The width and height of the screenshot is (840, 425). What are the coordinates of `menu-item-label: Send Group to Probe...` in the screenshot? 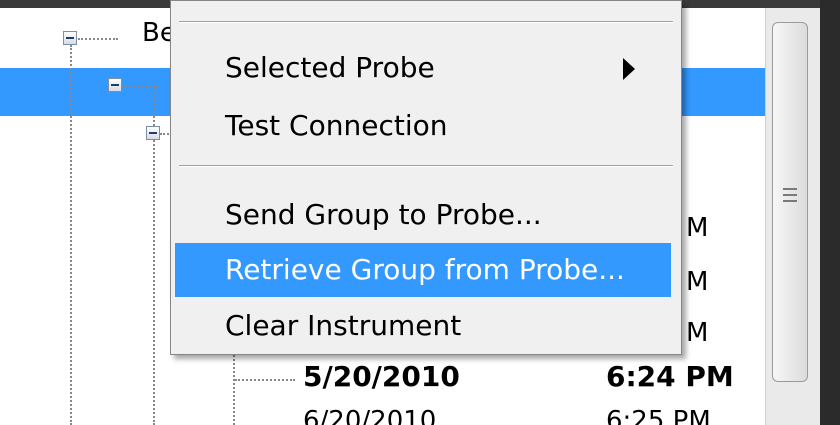 It's located at (383, 214).